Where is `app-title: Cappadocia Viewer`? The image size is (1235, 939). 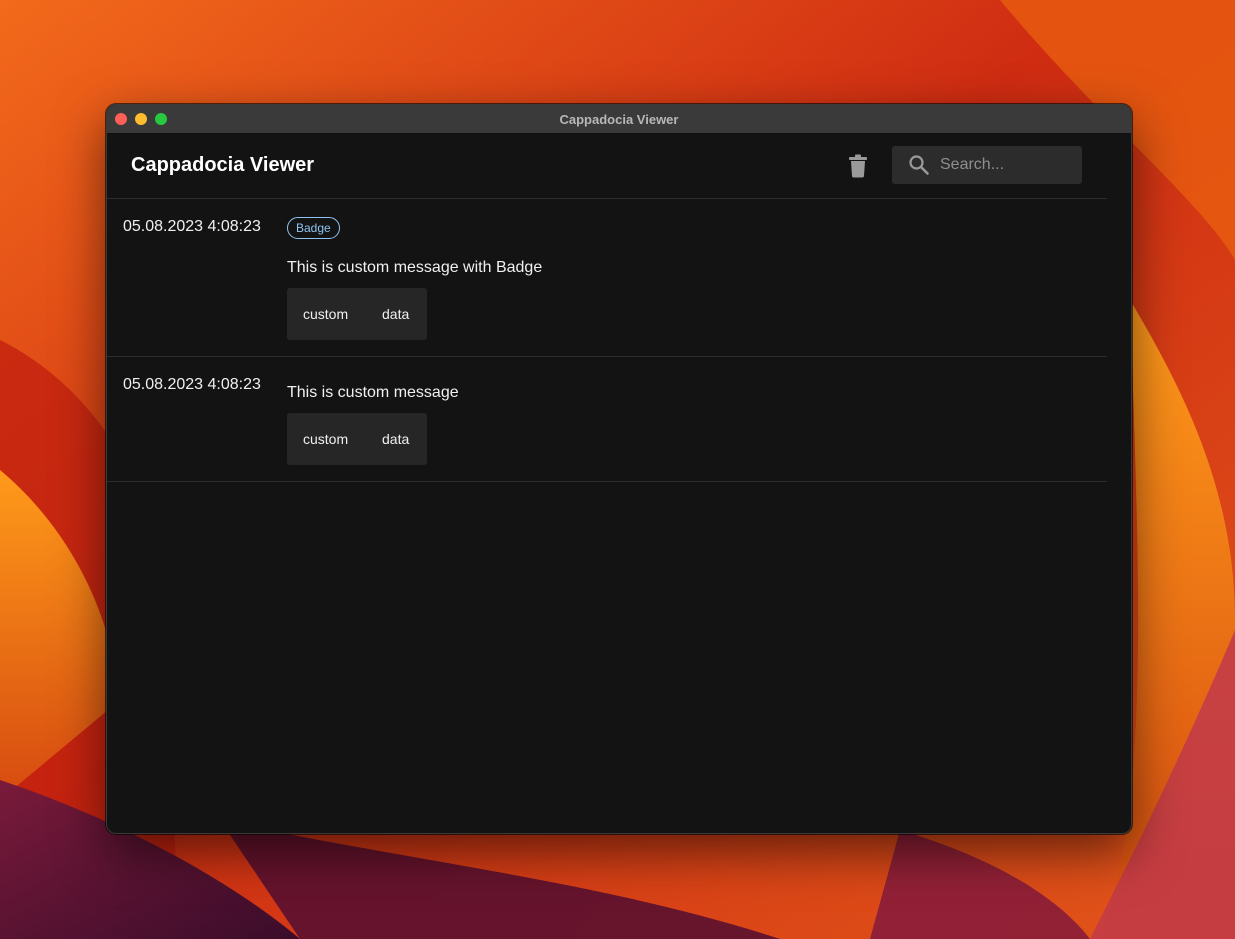
app-title: Cappadocia Viewer is located at coordinates (223, 165).